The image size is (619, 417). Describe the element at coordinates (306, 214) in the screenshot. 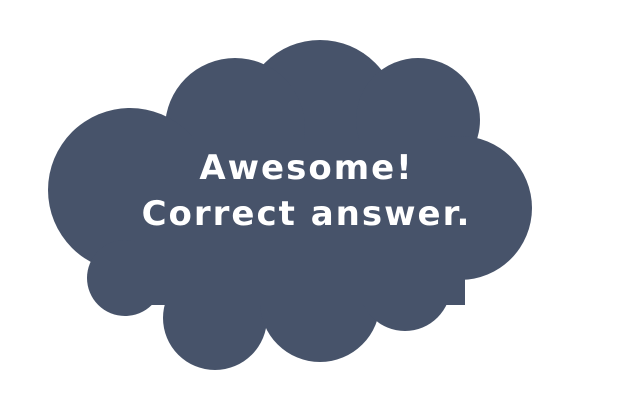

I see `feedback-message: Correct answer.` at that location.